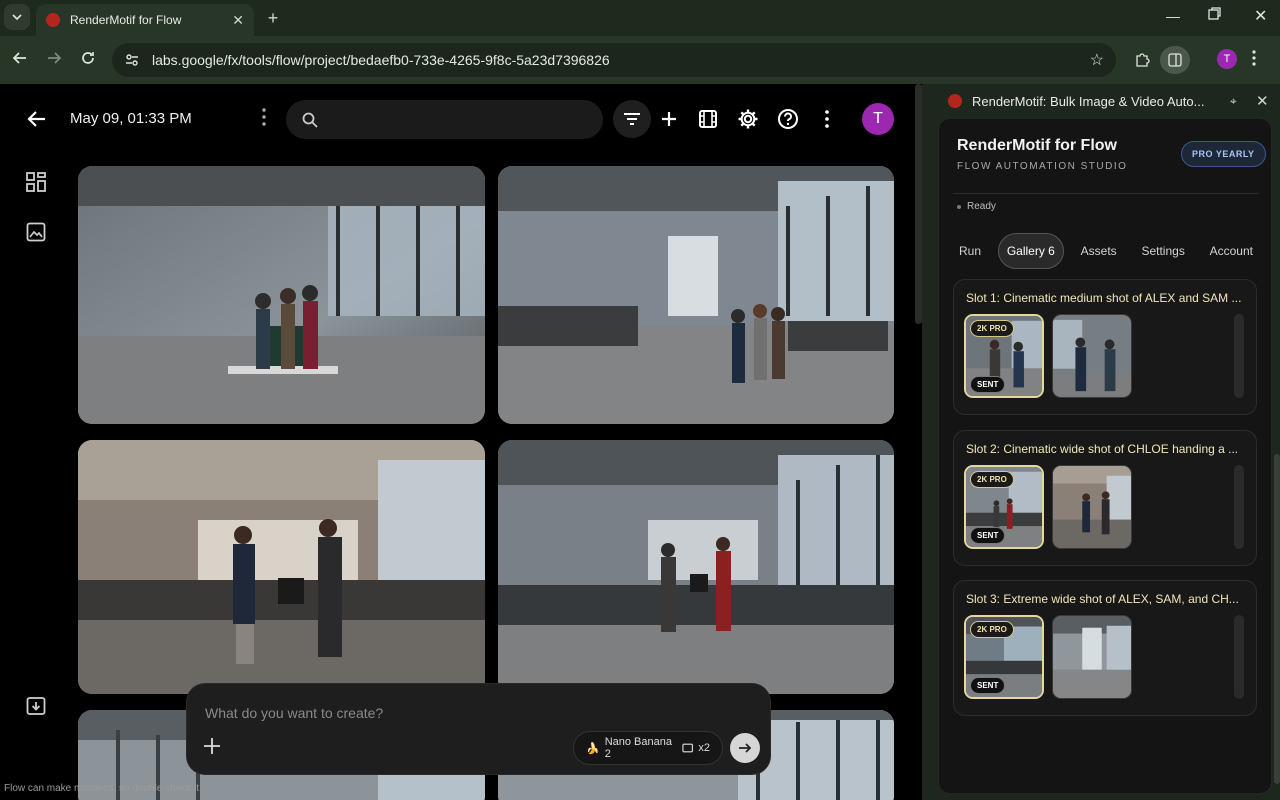 The image size is (1280, 800). What do you see at coordinates (1223, 154) in the screenshot?
I see `plan-badge: PRO YEARLY` at bounding box center [1223, 154].